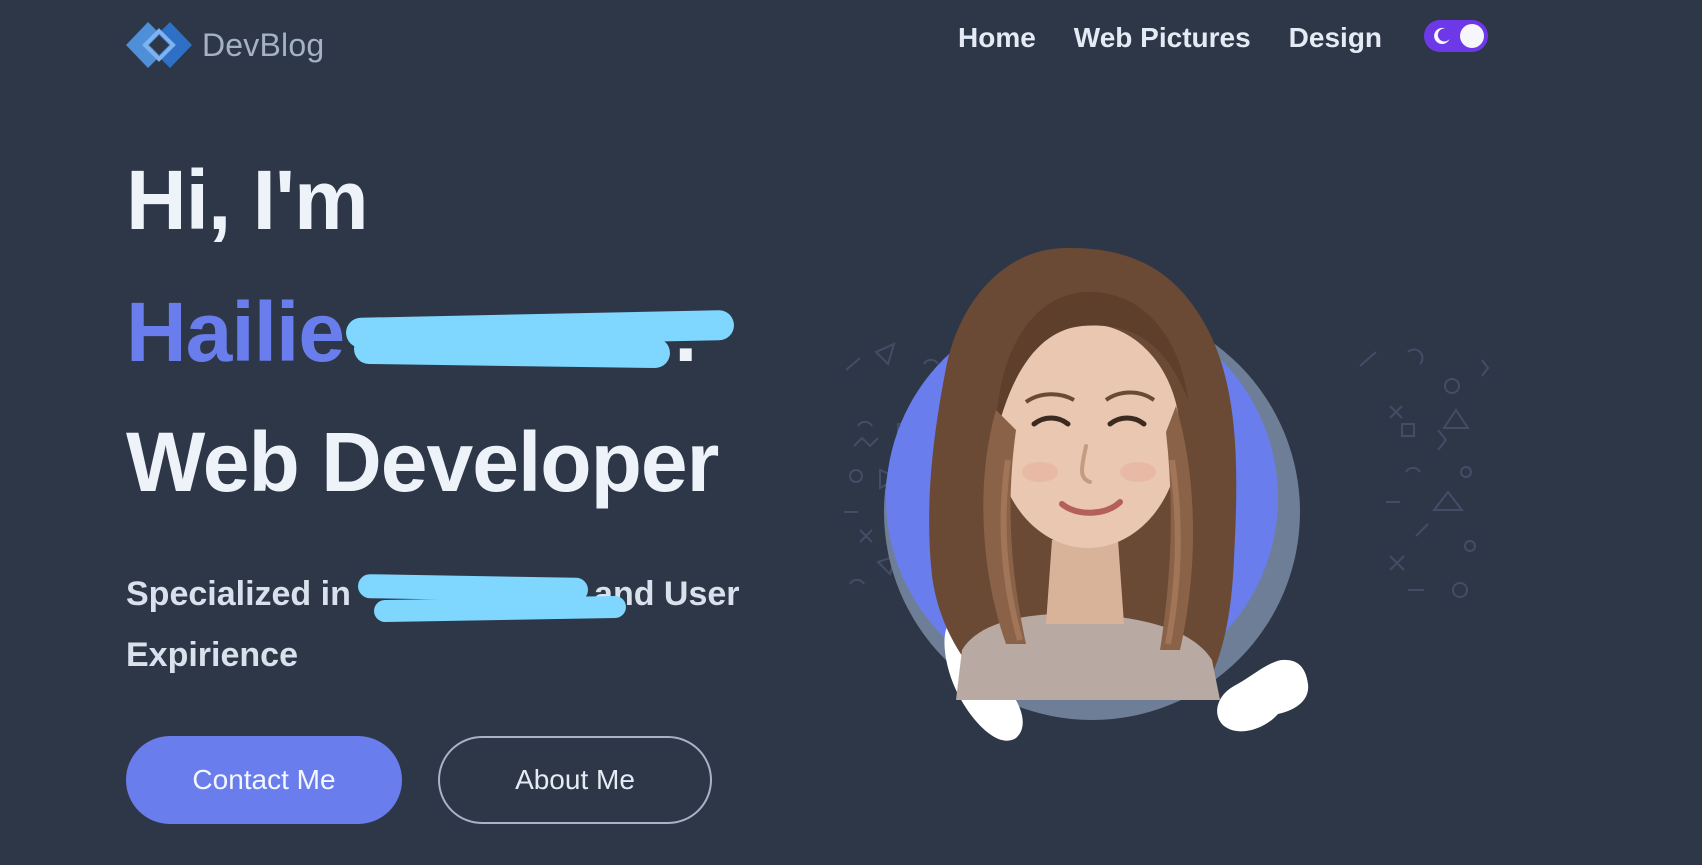 The width and height of the screenshot is (1702, 865). Describe the element at coordinates (422, 462) in the screenshot. I see `hero-role: Web Developer` at that location.